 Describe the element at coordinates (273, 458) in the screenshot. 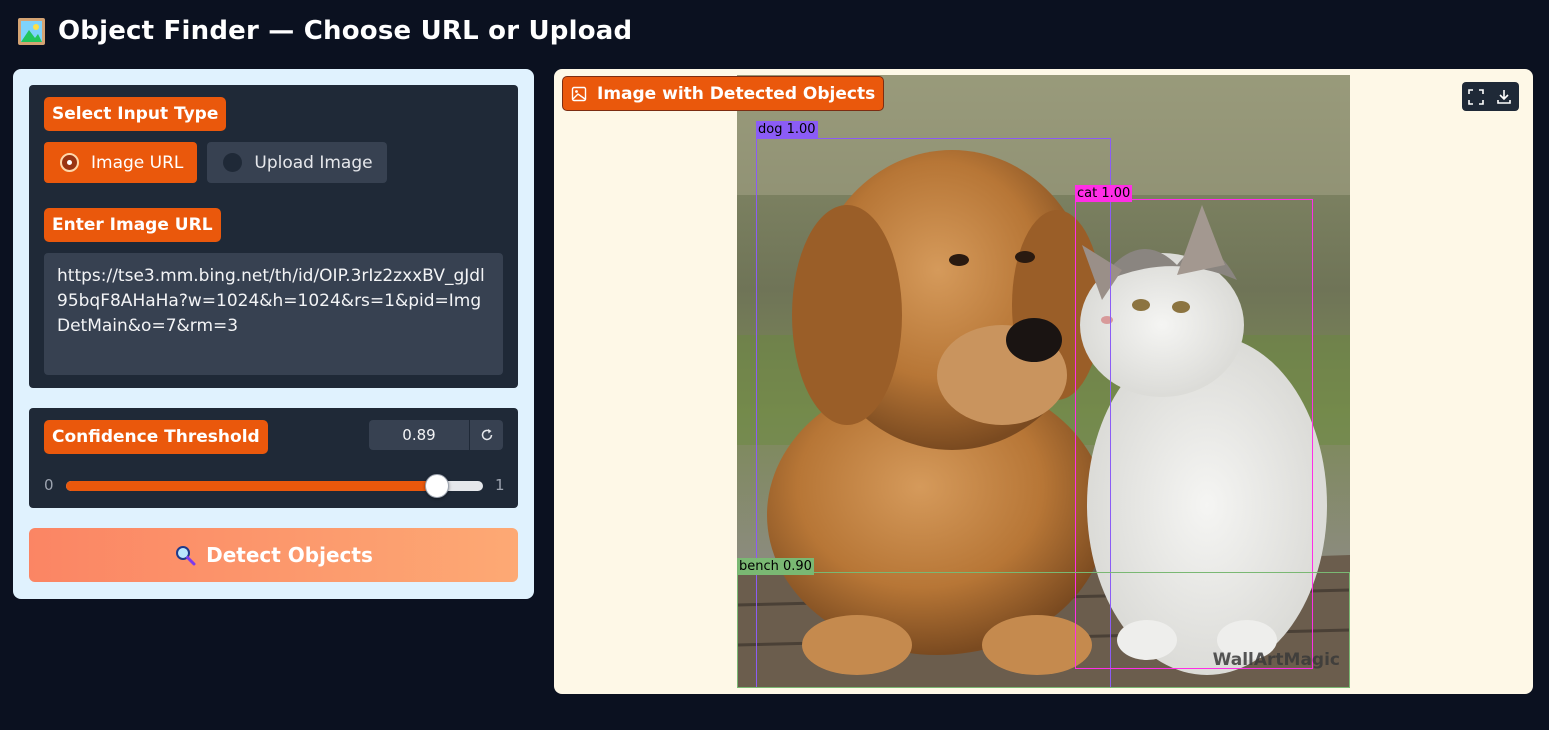

I see `threshold-block: Confidence Threshold 0.89 0 1` at that location.